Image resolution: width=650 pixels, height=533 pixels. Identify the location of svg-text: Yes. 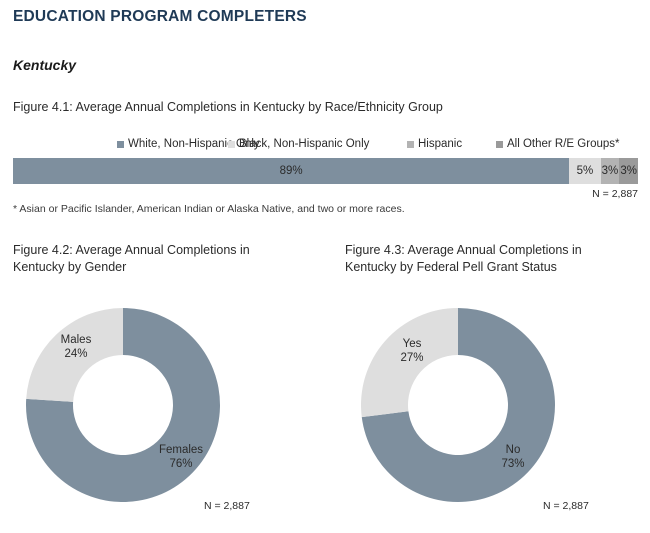
(412, 344).